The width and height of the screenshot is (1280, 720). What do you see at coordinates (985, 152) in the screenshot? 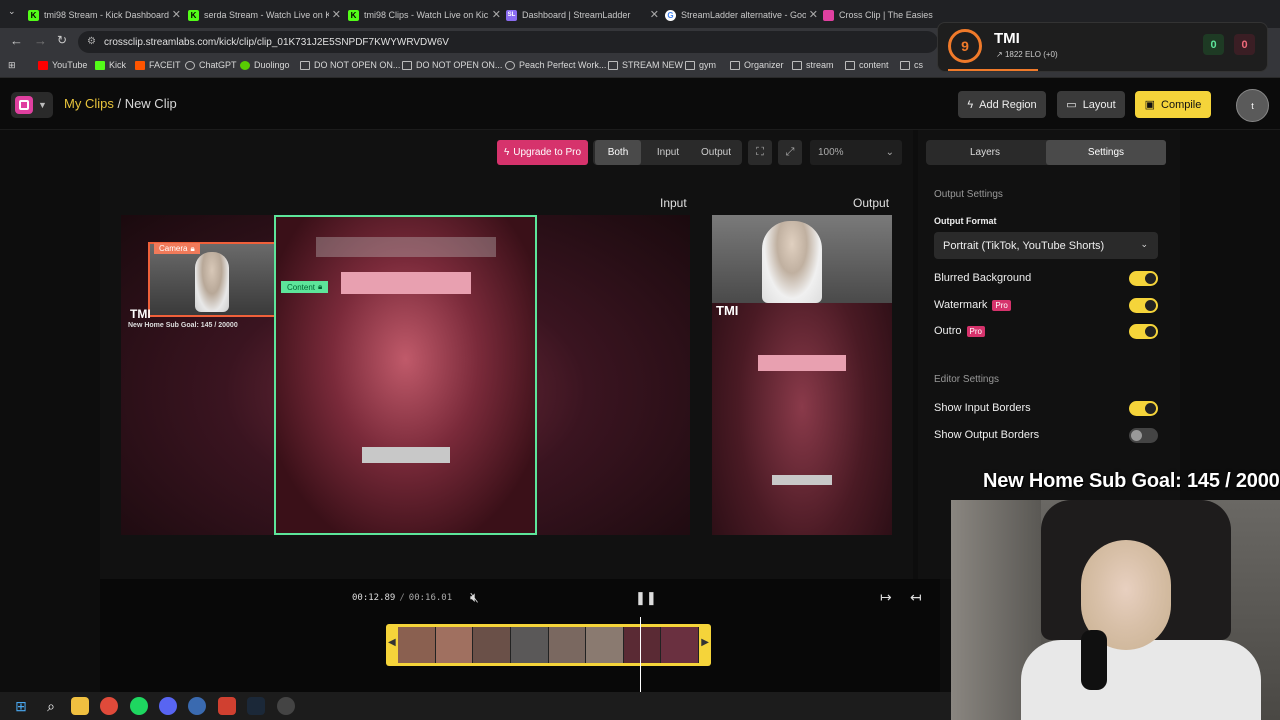
I see `tab-layers: Layers` at bounding box center [985, 152].